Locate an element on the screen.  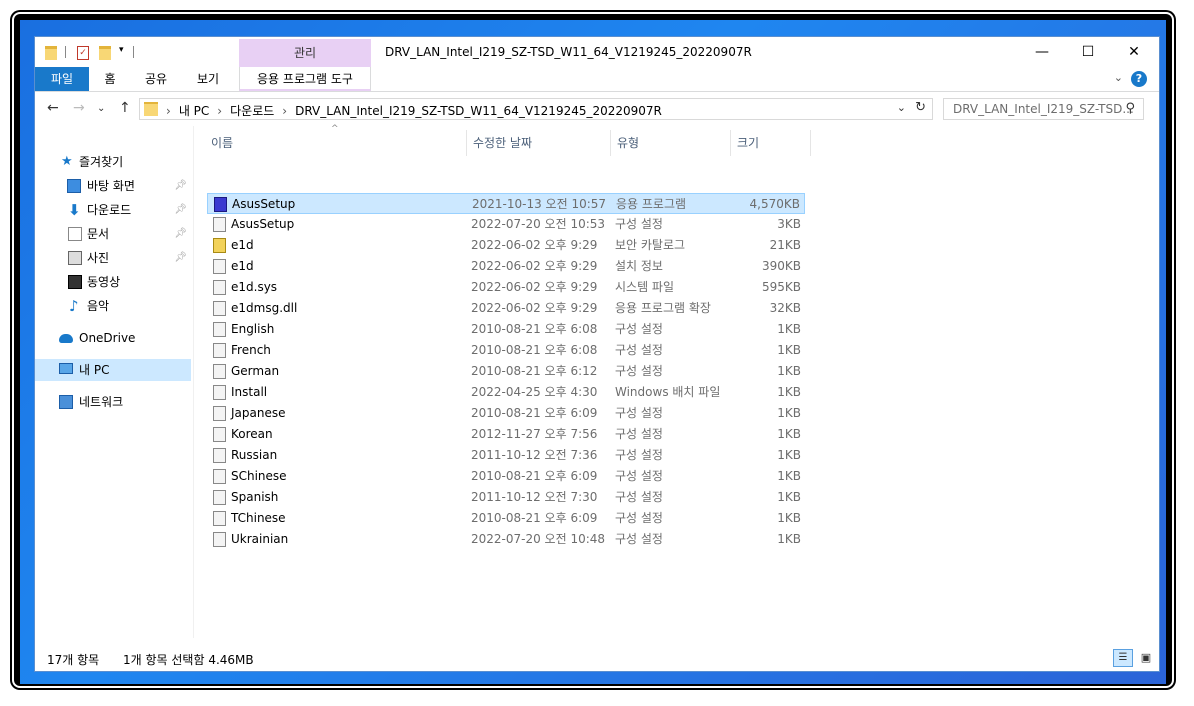
column-header-date: 수정한 날짜 is located at coordinates (539, 143).